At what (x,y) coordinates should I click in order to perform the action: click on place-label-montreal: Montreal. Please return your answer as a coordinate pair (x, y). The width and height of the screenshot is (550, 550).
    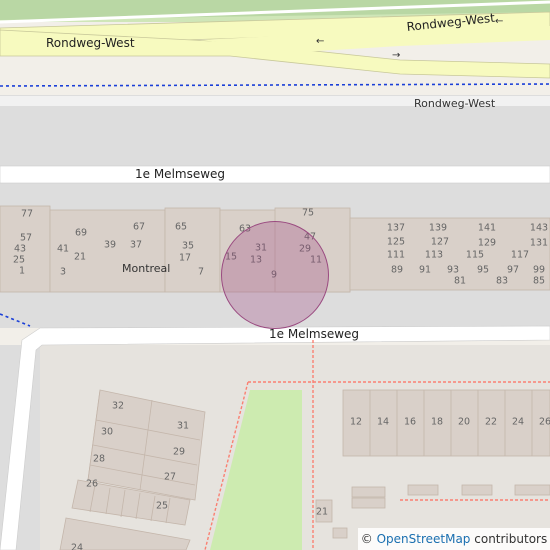
    Looking at the image, I should click on (146, 268).